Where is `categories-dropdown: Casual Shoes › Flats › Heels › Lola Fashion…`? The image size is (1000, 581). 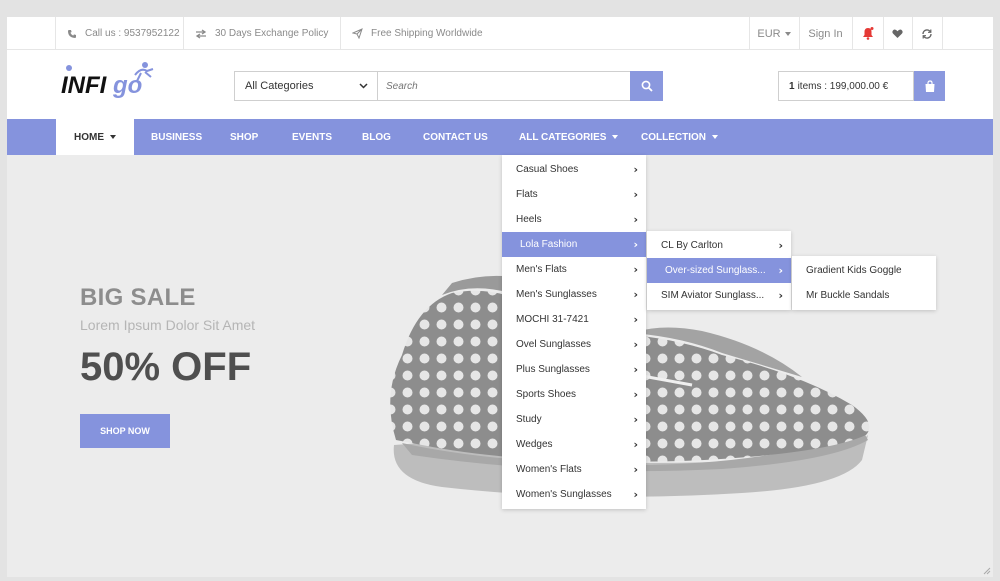
categories-dropdown: Casual Shoes › Flats › Heels › Lola Fashion… is located at coordinates (574, 332).